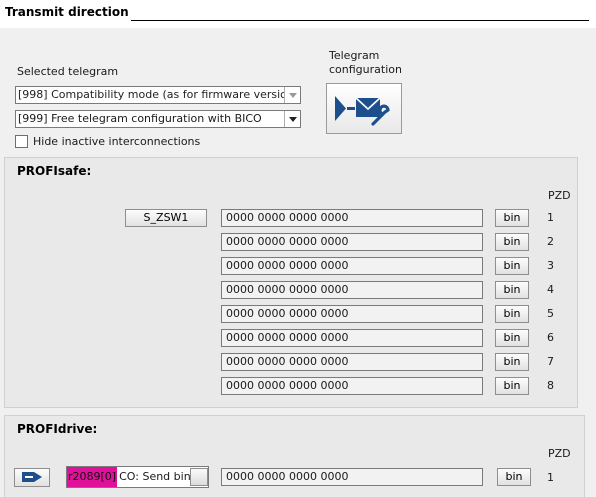 The width and height of the screenshot is (596, 497). I want to click on telegram-config-label: Telegram configuration, so click(365, 63).